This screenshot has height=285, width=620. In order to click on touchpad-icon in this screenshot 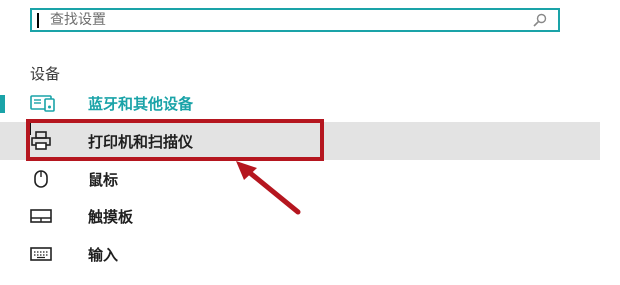, I will do `click(41, 216)`.